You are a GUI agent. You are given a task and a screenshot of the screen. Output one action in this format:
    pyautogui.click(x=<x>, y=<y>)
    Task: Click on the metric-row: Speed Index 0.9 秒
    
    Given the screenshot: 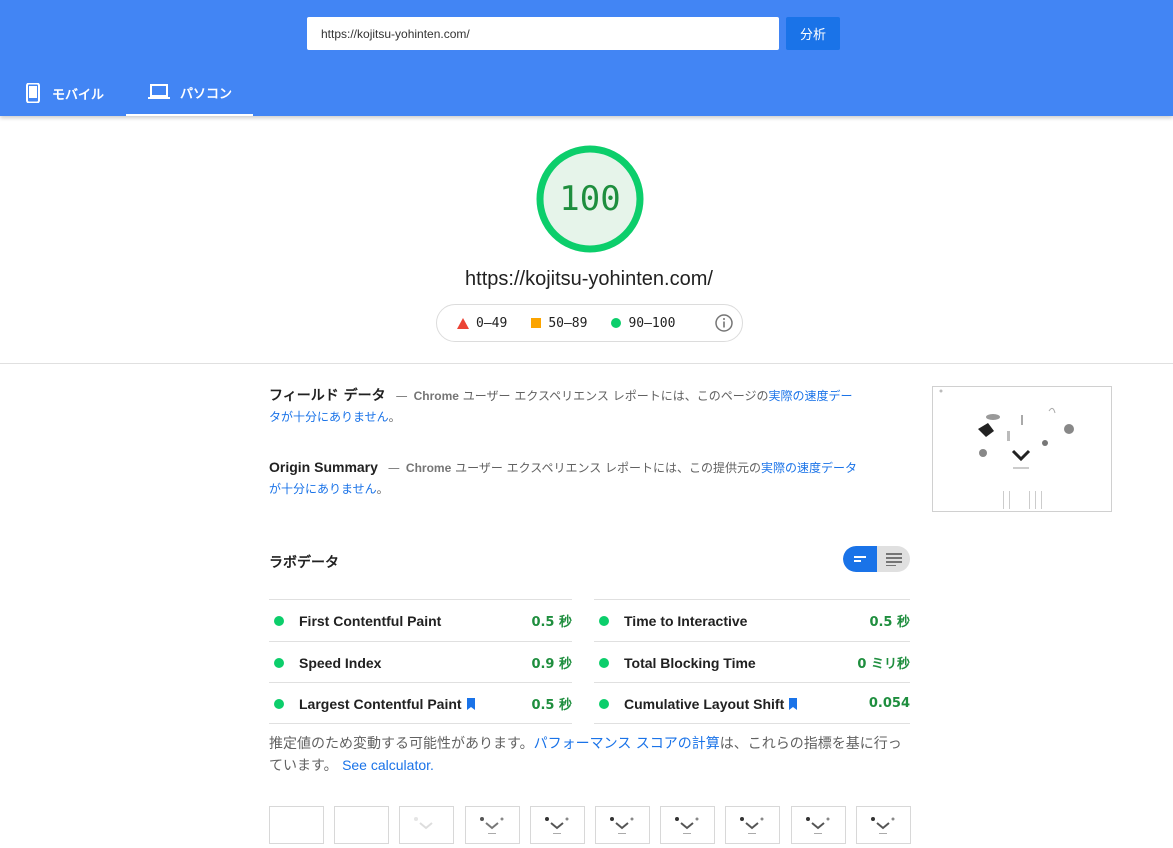 What is the action you would take?
    pyautogui.click(x=420, y=662)
    